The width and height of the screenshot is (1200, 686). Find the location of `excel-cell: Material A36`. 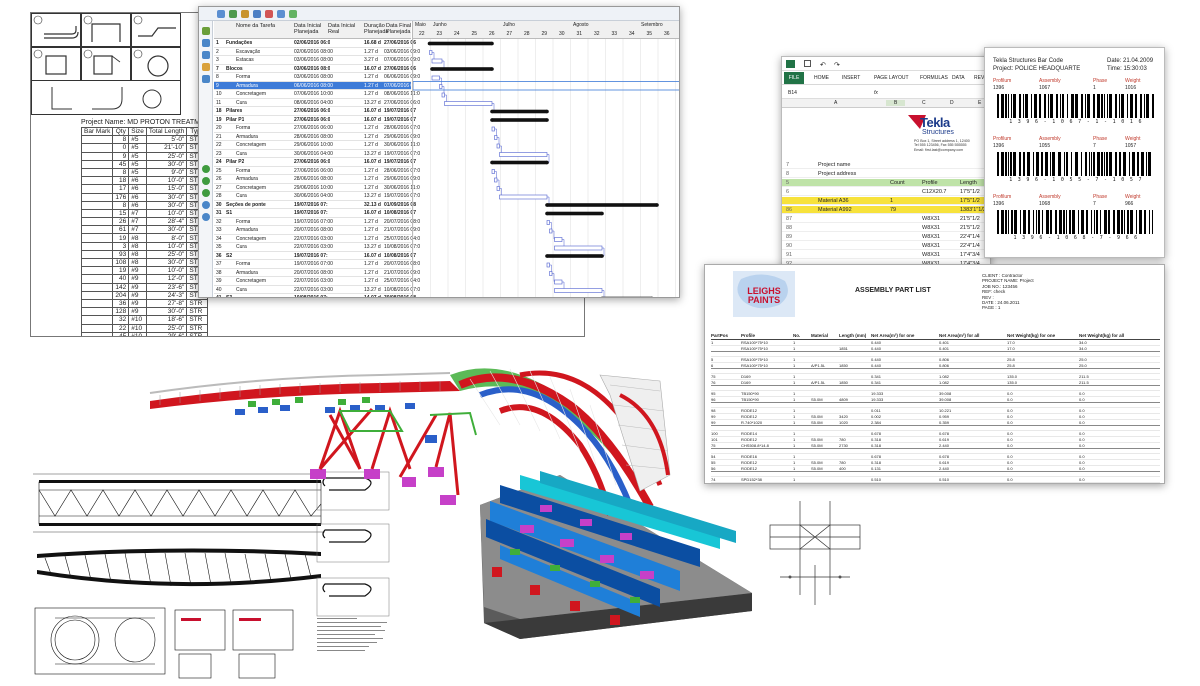

excel-cell: Material A36 is located at coordinates (833, 201).